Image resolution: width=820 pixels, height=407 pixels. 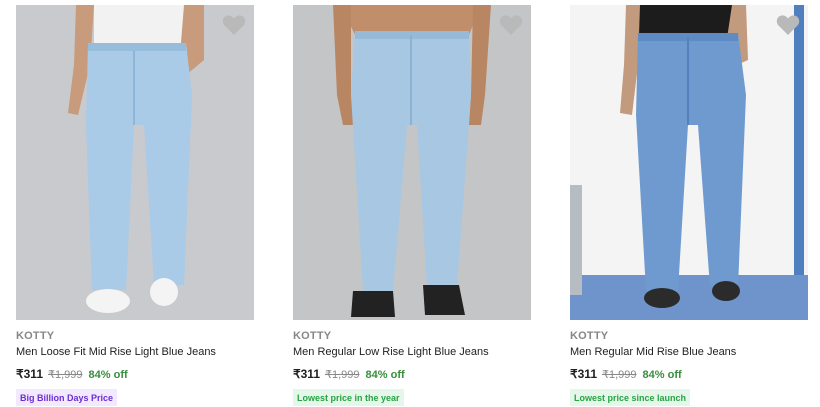 What do you see at coordinates (630, 397) in the screenshot?
I see `offer-badge: Lowest price since launch` at bounding box center [630, 397].